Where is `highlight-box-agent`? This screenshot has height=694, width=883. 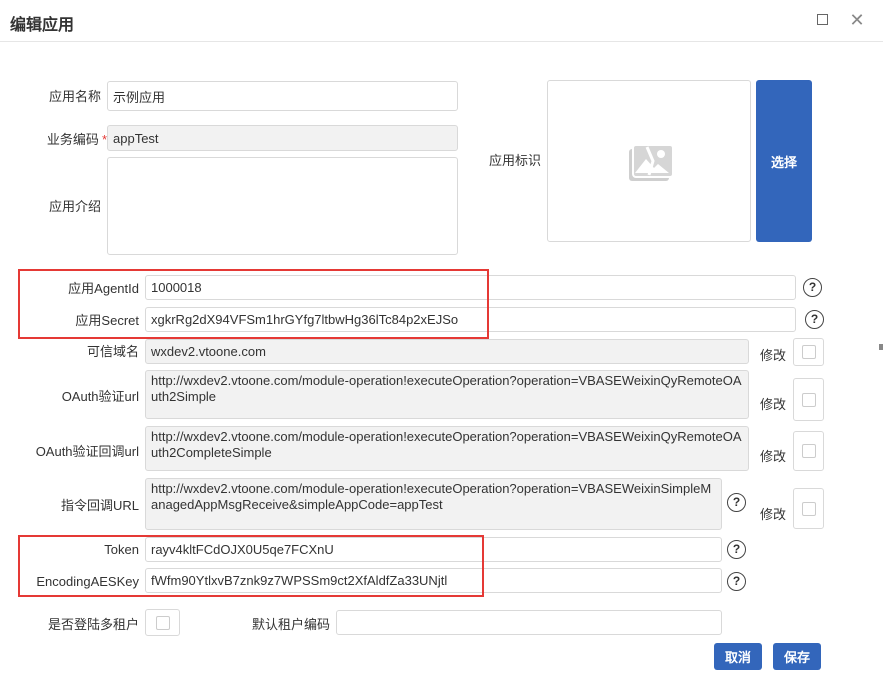 highlight-box-agent is located at coordinates (253, 304).